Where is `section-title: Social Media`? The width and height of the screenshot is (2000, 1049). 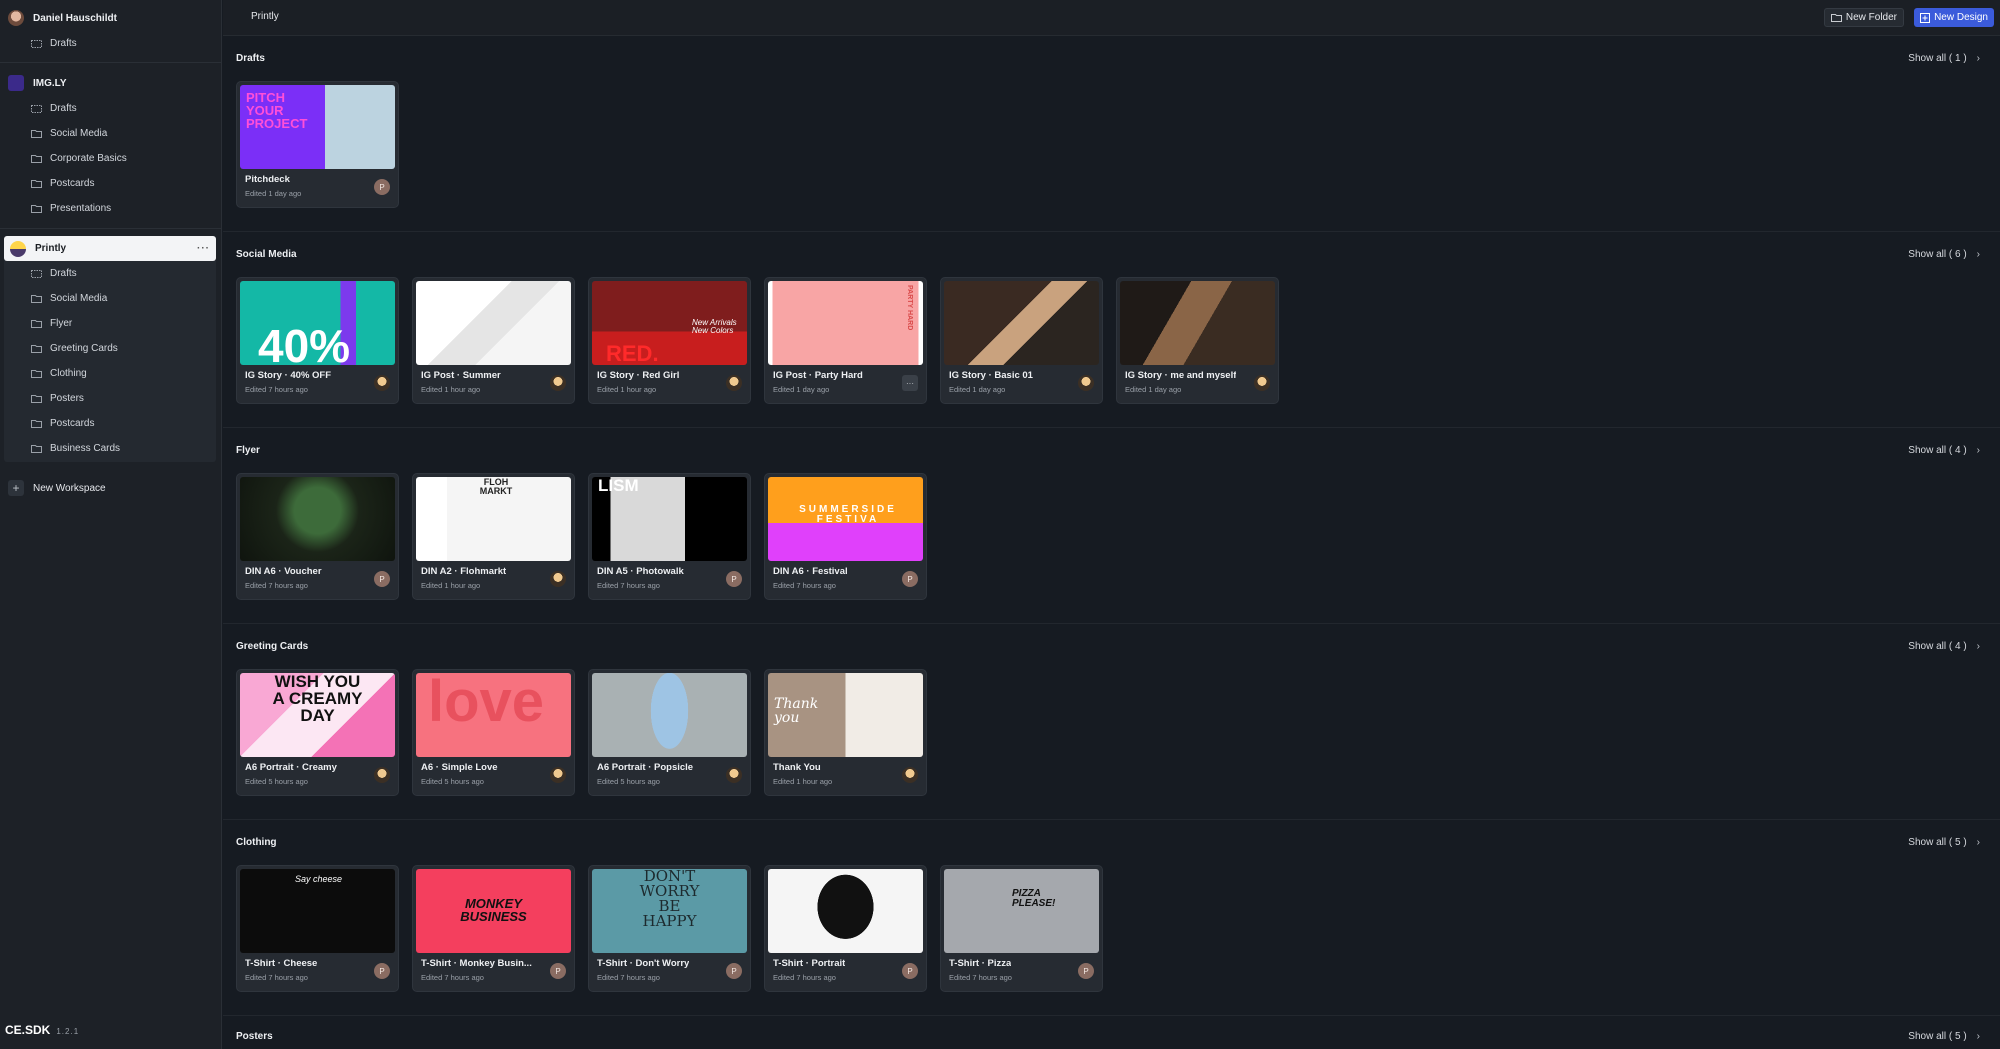 section-title: Social Media is located at coordinates (266, 254).